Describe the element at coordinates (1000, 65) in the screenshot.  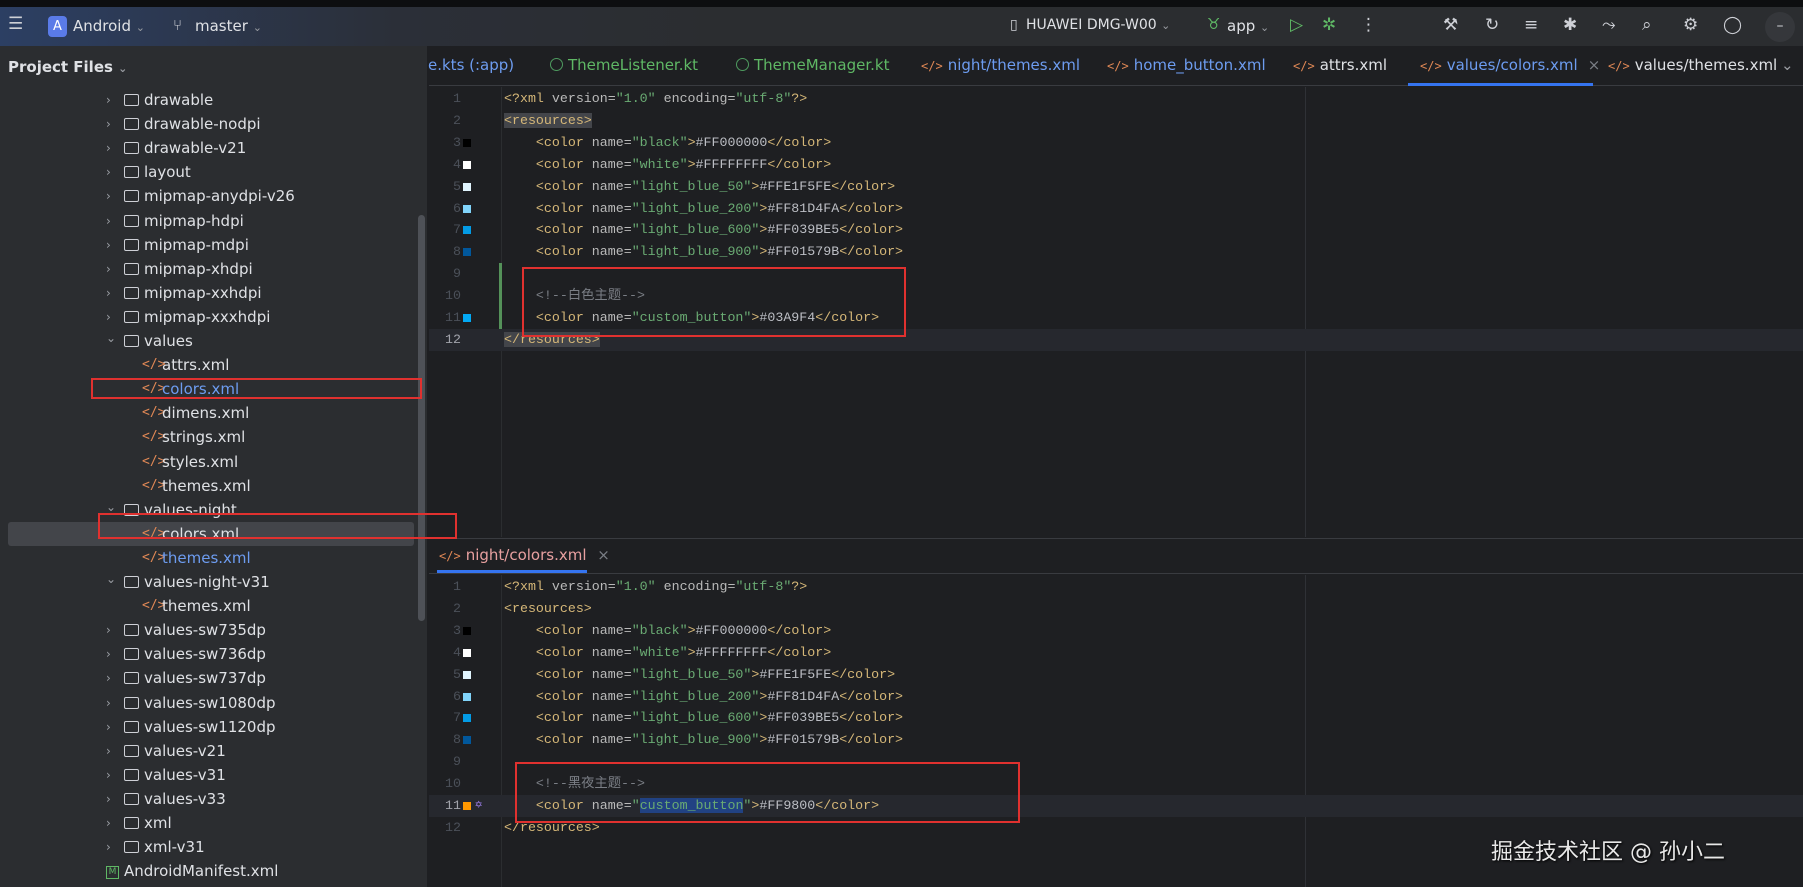
I see `tab-item: </> night/themes.xml` at that location.